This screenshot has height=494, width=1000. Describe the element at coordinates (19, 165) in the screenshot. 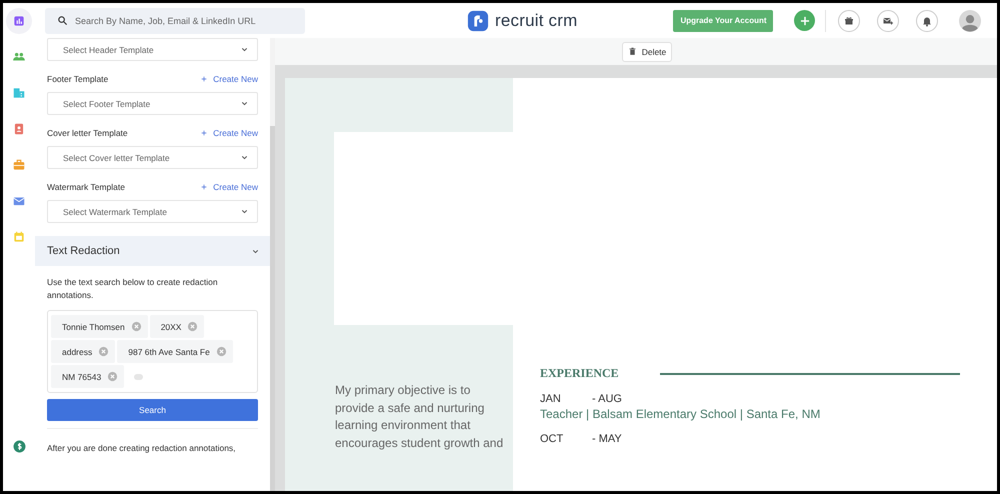

I see `briefcase-icon` at that location.